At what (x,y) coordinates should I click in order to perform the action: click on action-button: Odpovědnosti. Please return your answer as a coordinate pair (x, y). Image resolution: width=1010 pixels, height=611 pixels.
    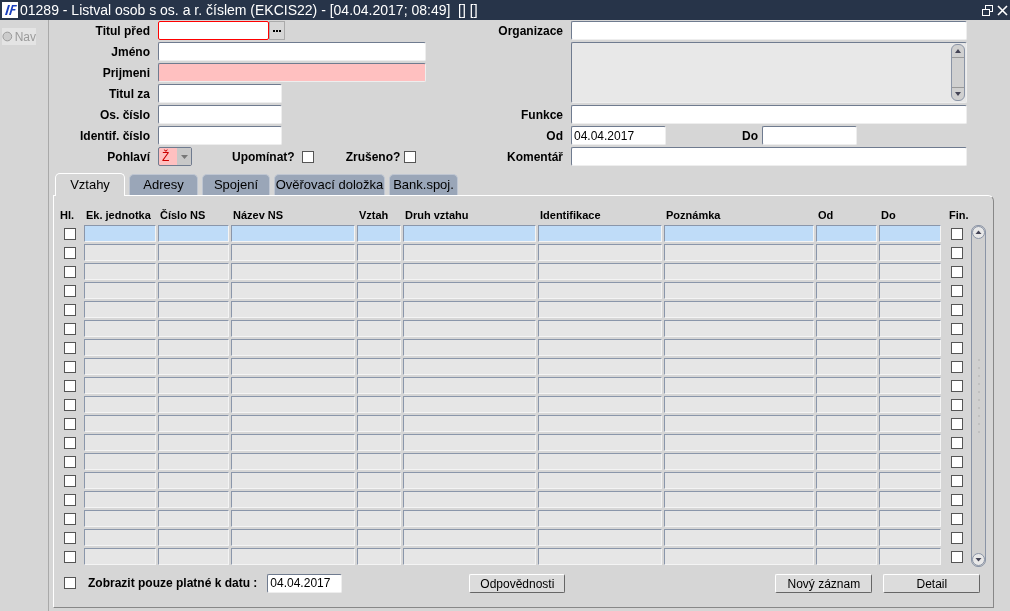
    Looking at the image, I should click on (517, 583).